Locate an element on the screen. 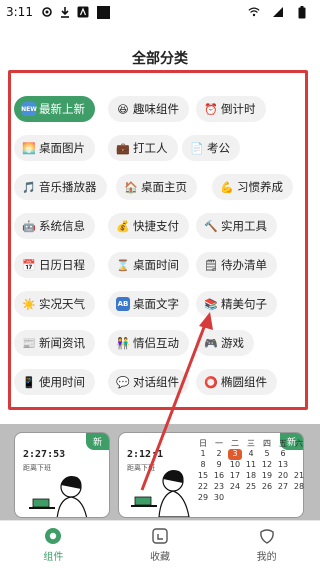 This screenshot has height=568, width=320. category-chip-desktop-home: 🏠 桌面主页 is located at coordinates (156, 187).